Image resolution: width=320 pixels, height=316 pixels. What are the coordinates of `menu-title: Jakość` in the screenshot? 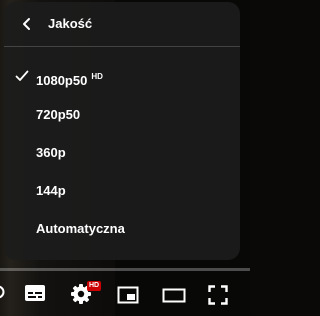 It's located at (70, 23).